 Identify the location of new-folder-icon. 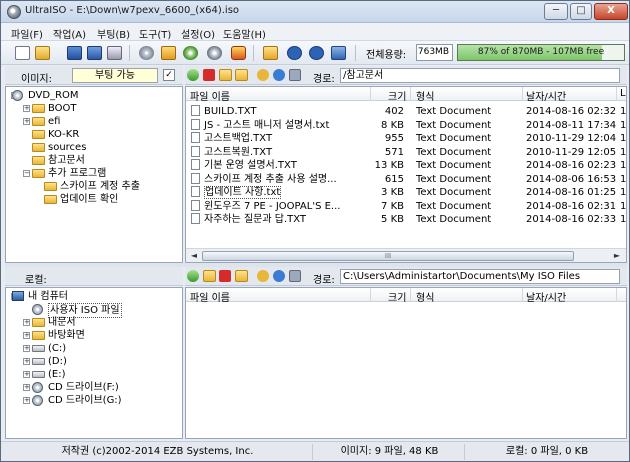
(225, 75).